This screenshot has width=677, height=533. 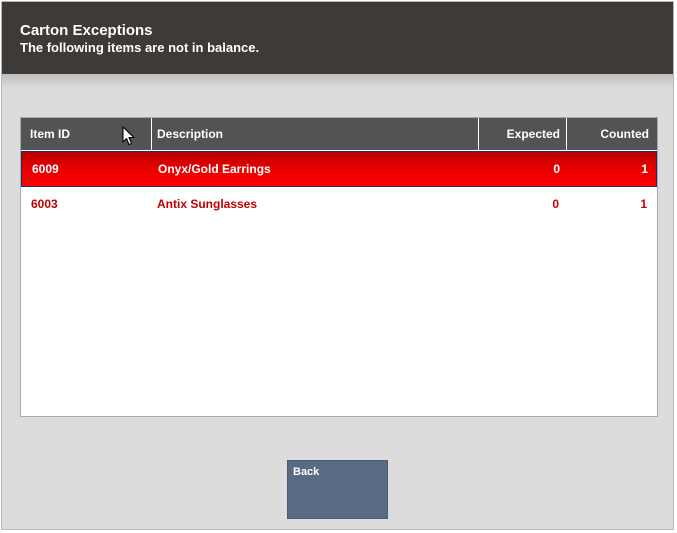 I want to click on description-cell: Onyx/Gold Earrings, so click(x=214, y=169).